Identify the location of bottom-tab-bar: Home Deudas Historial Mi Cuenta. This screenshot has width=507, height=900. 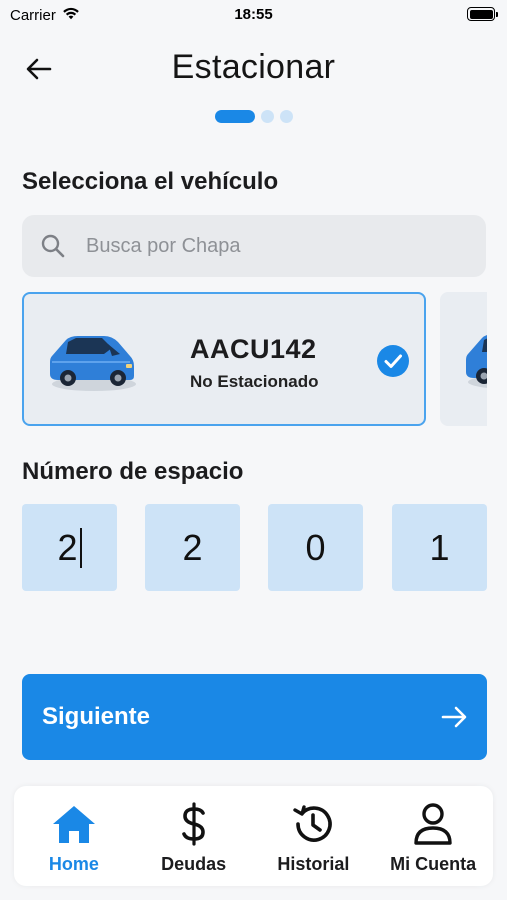
(253, 836).